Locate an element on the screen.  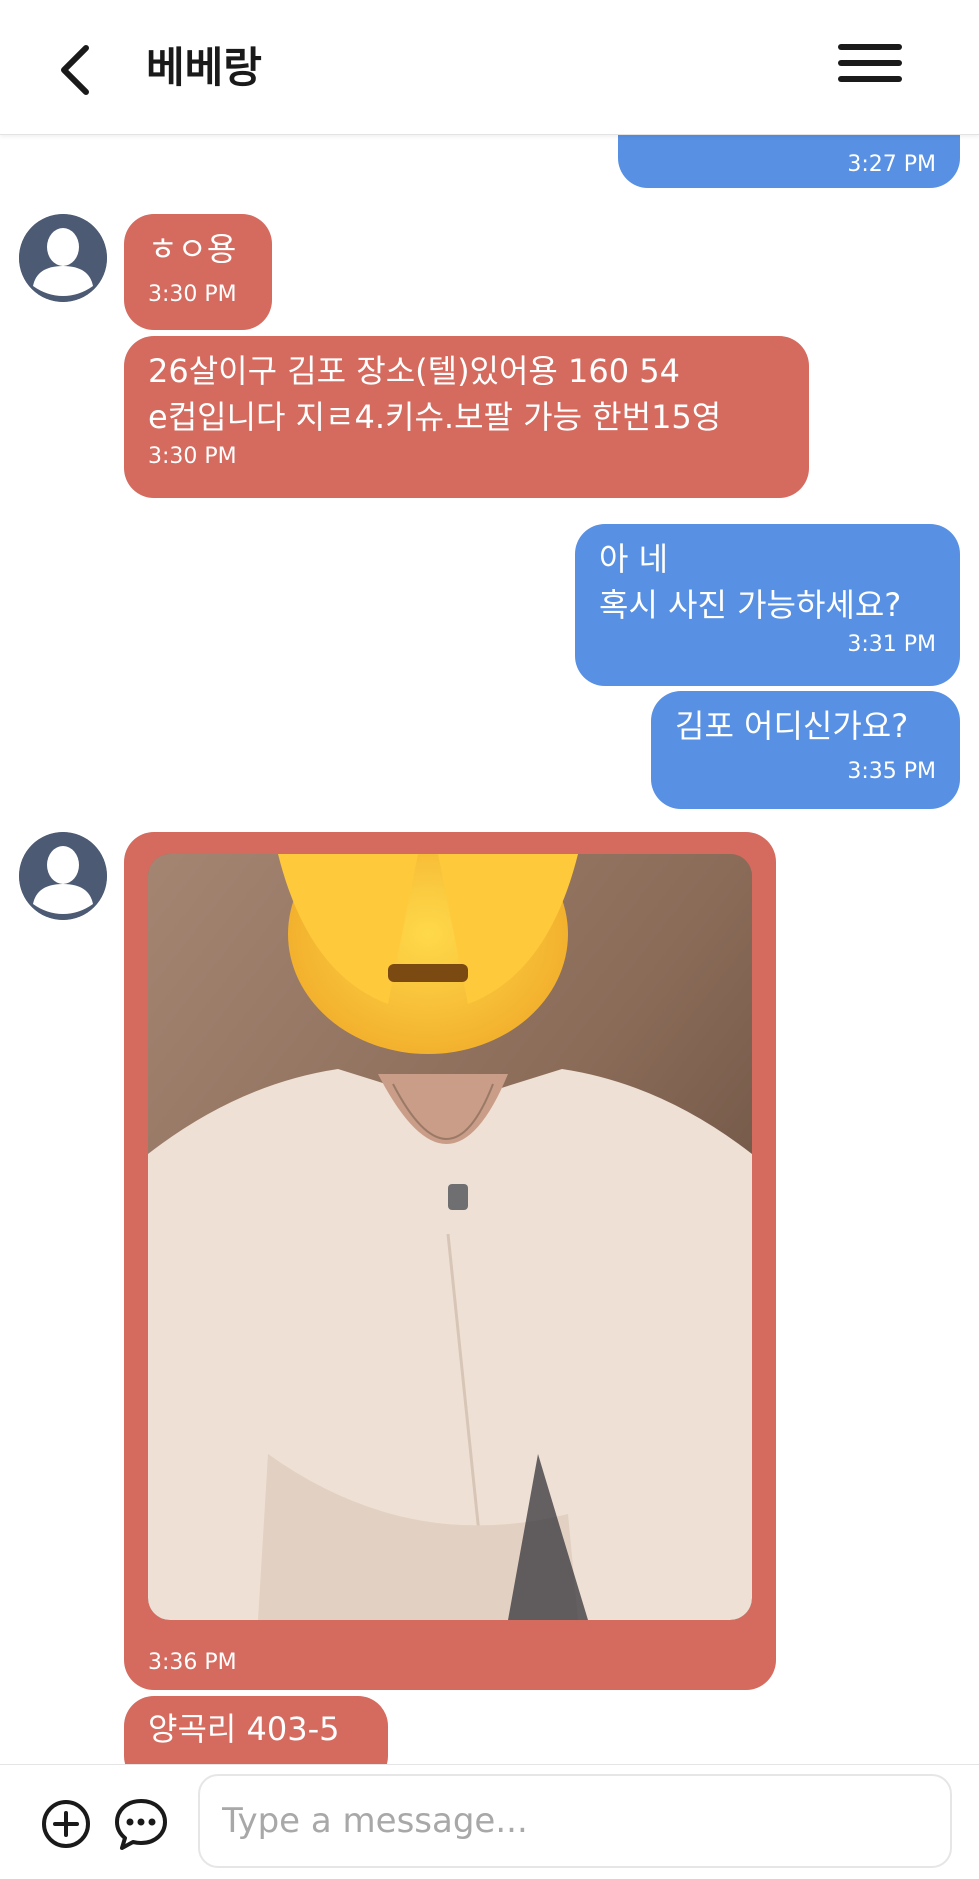
message-bubble-outgoing: 아 네 혹시 사진 가능하세요? 3:31 PM is located at coordinates (767, 605).